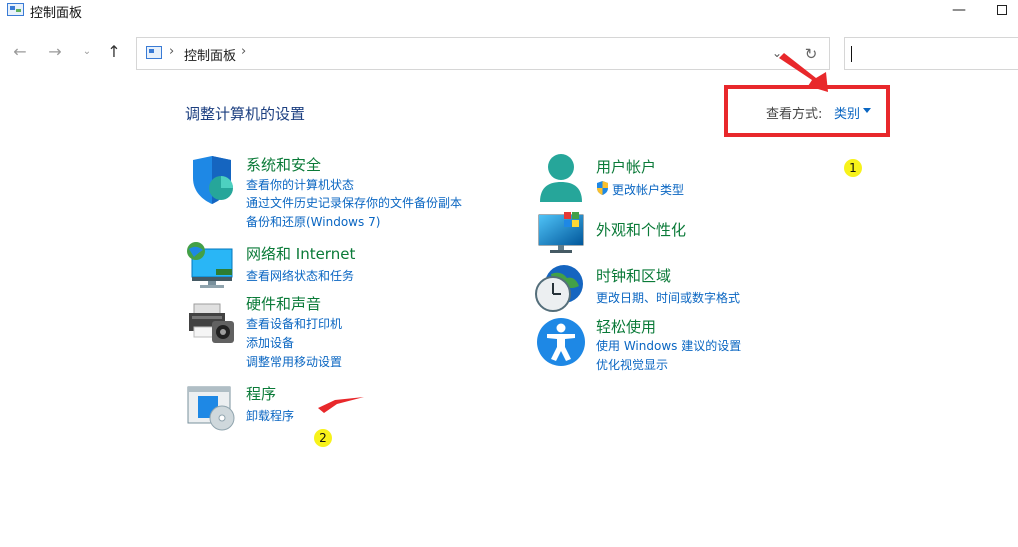 The image size is (1018, 547). What do you see at coordinates (354, 202) in the screenshot?
I see `link-file-history: 通过文件历史记录保存你的文件备份副本` at bounding box center [354, 202].